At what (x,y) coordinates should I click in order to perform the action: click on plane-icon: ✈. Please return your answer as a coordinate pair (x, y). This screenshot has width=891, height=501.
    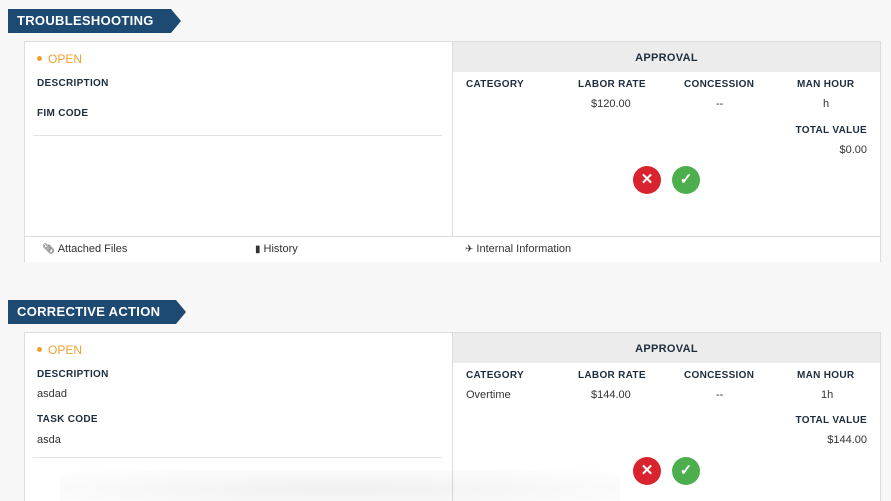
    Looking at the image, I should click on (469, 249).